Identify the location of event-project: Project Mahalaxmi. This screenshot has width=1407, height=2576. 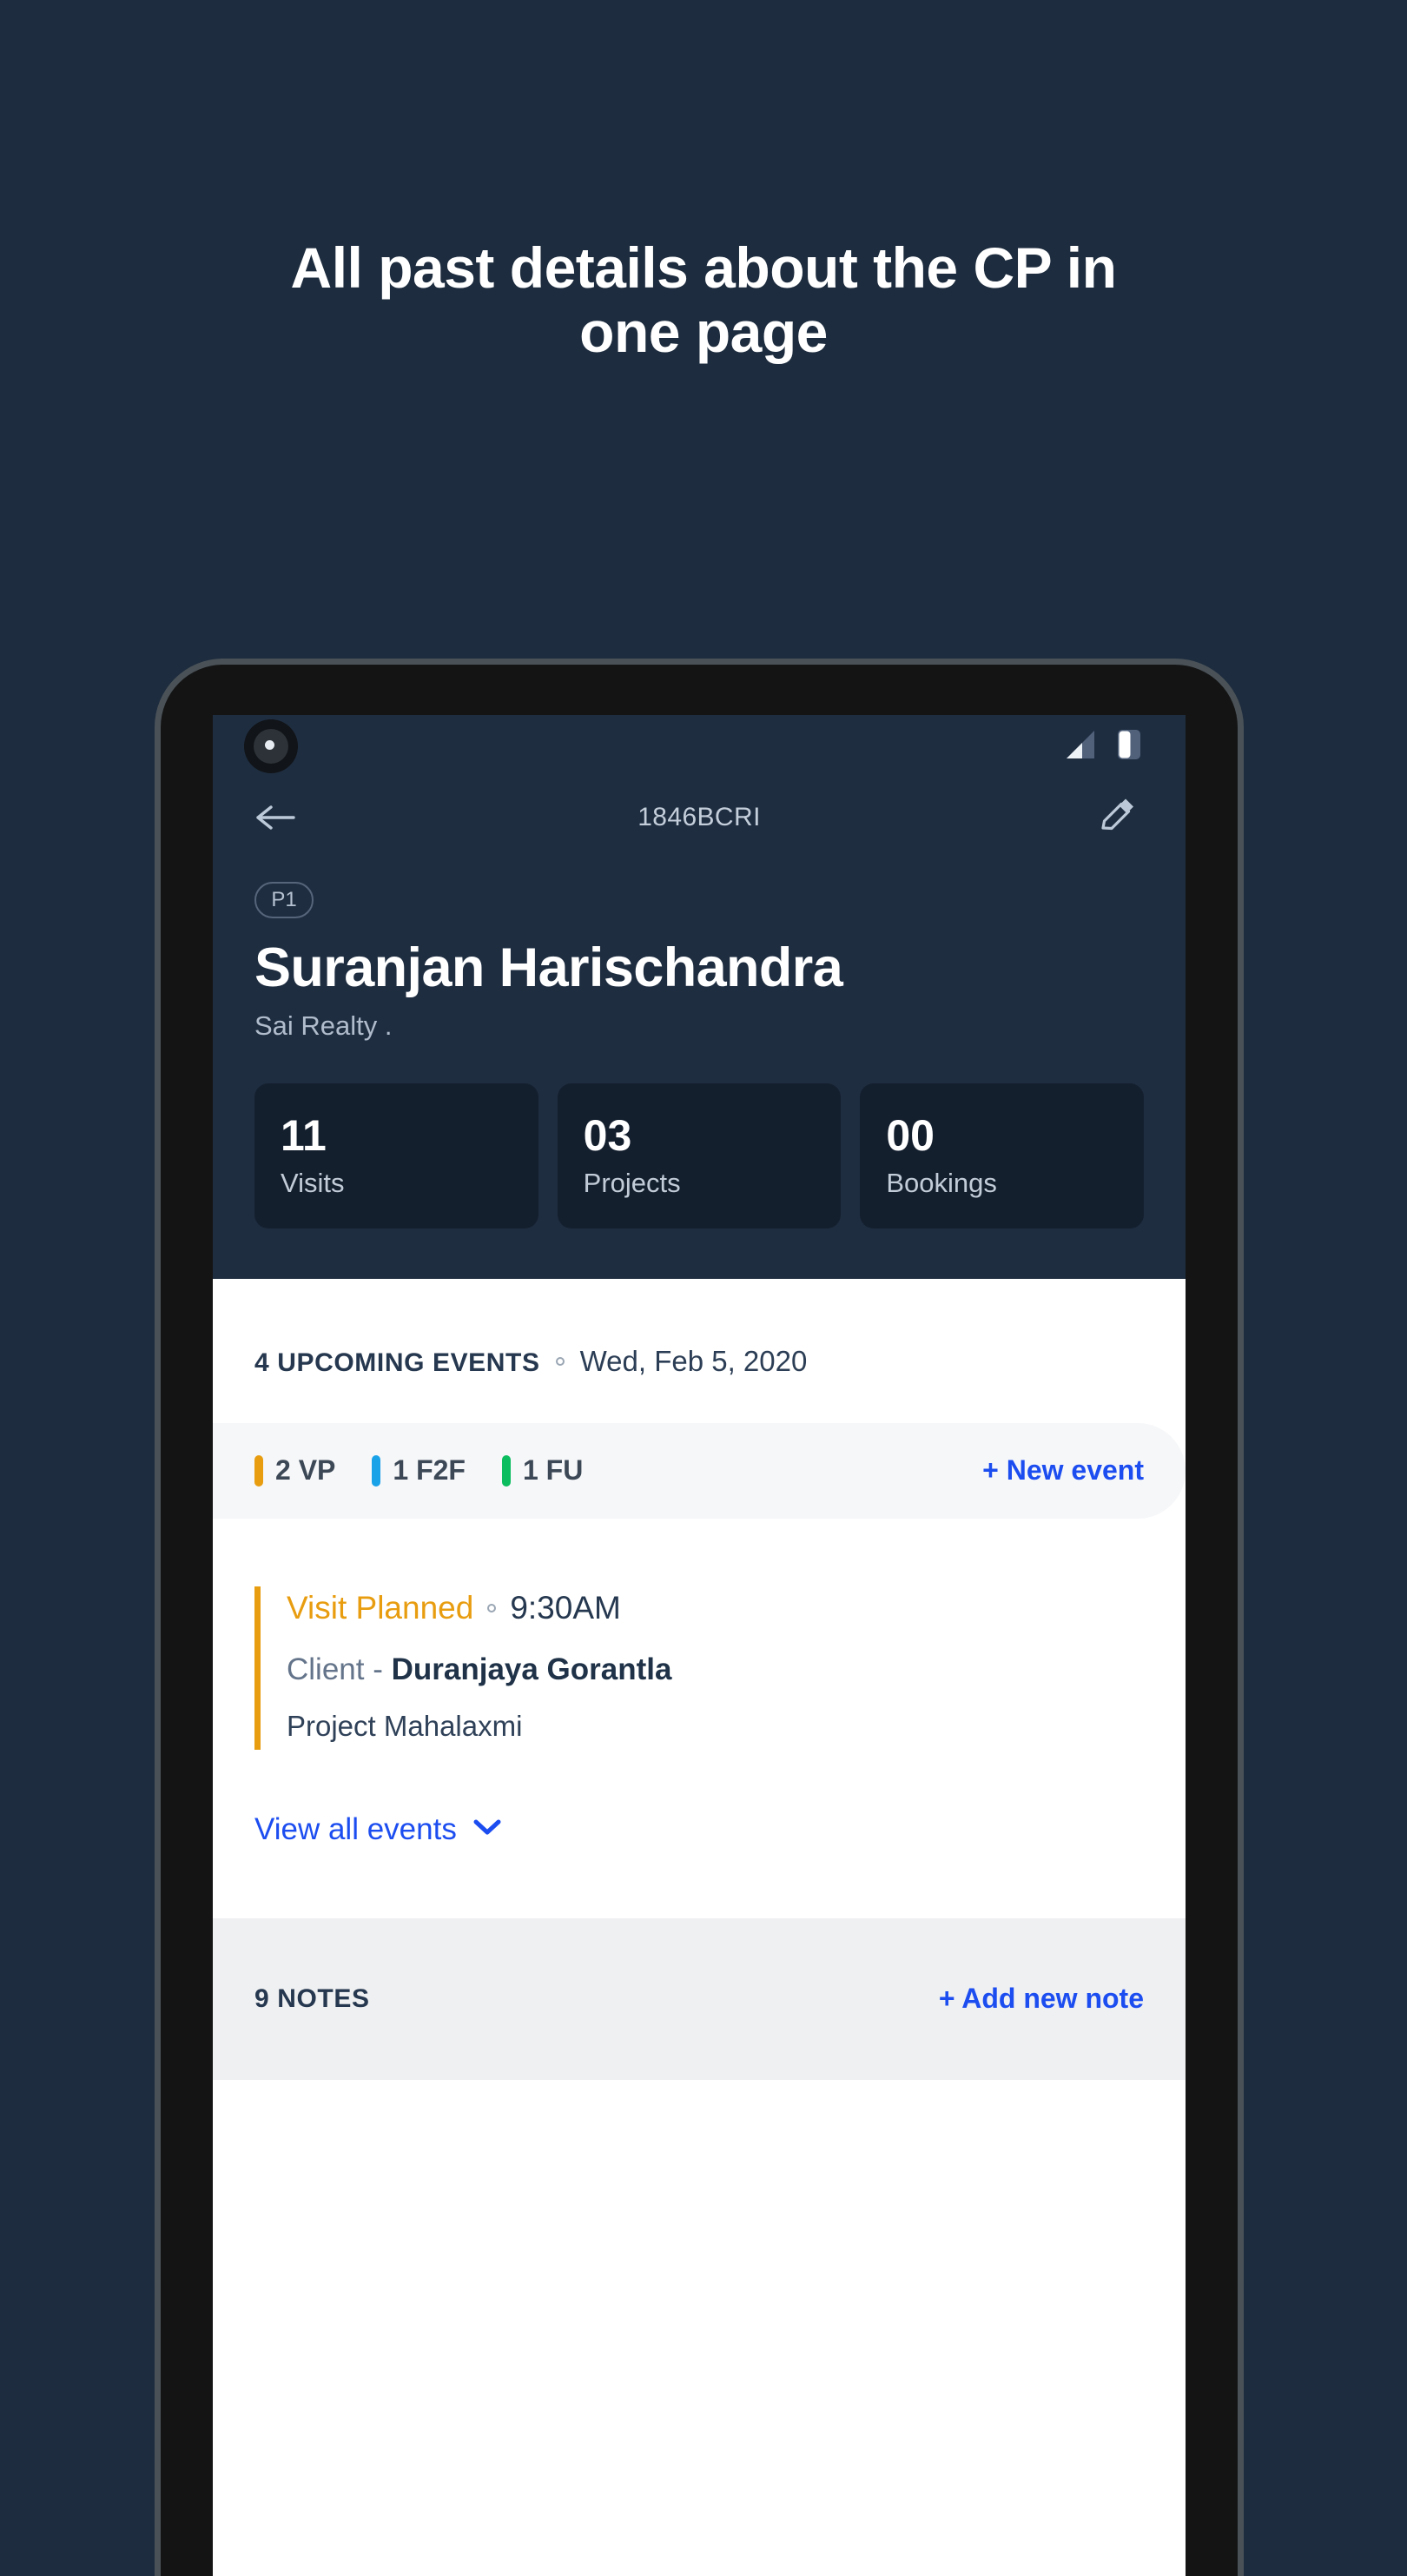
(405, 1725).